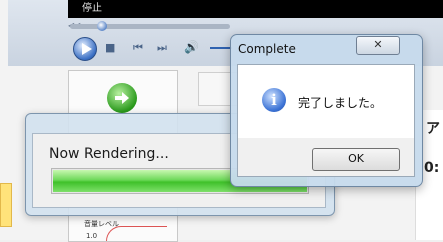 The height and width of the screenshot is (242, 443). Describe the element at coordinates (162, 48) in the screenshot. I see `next-icon: ⏭` at that location.